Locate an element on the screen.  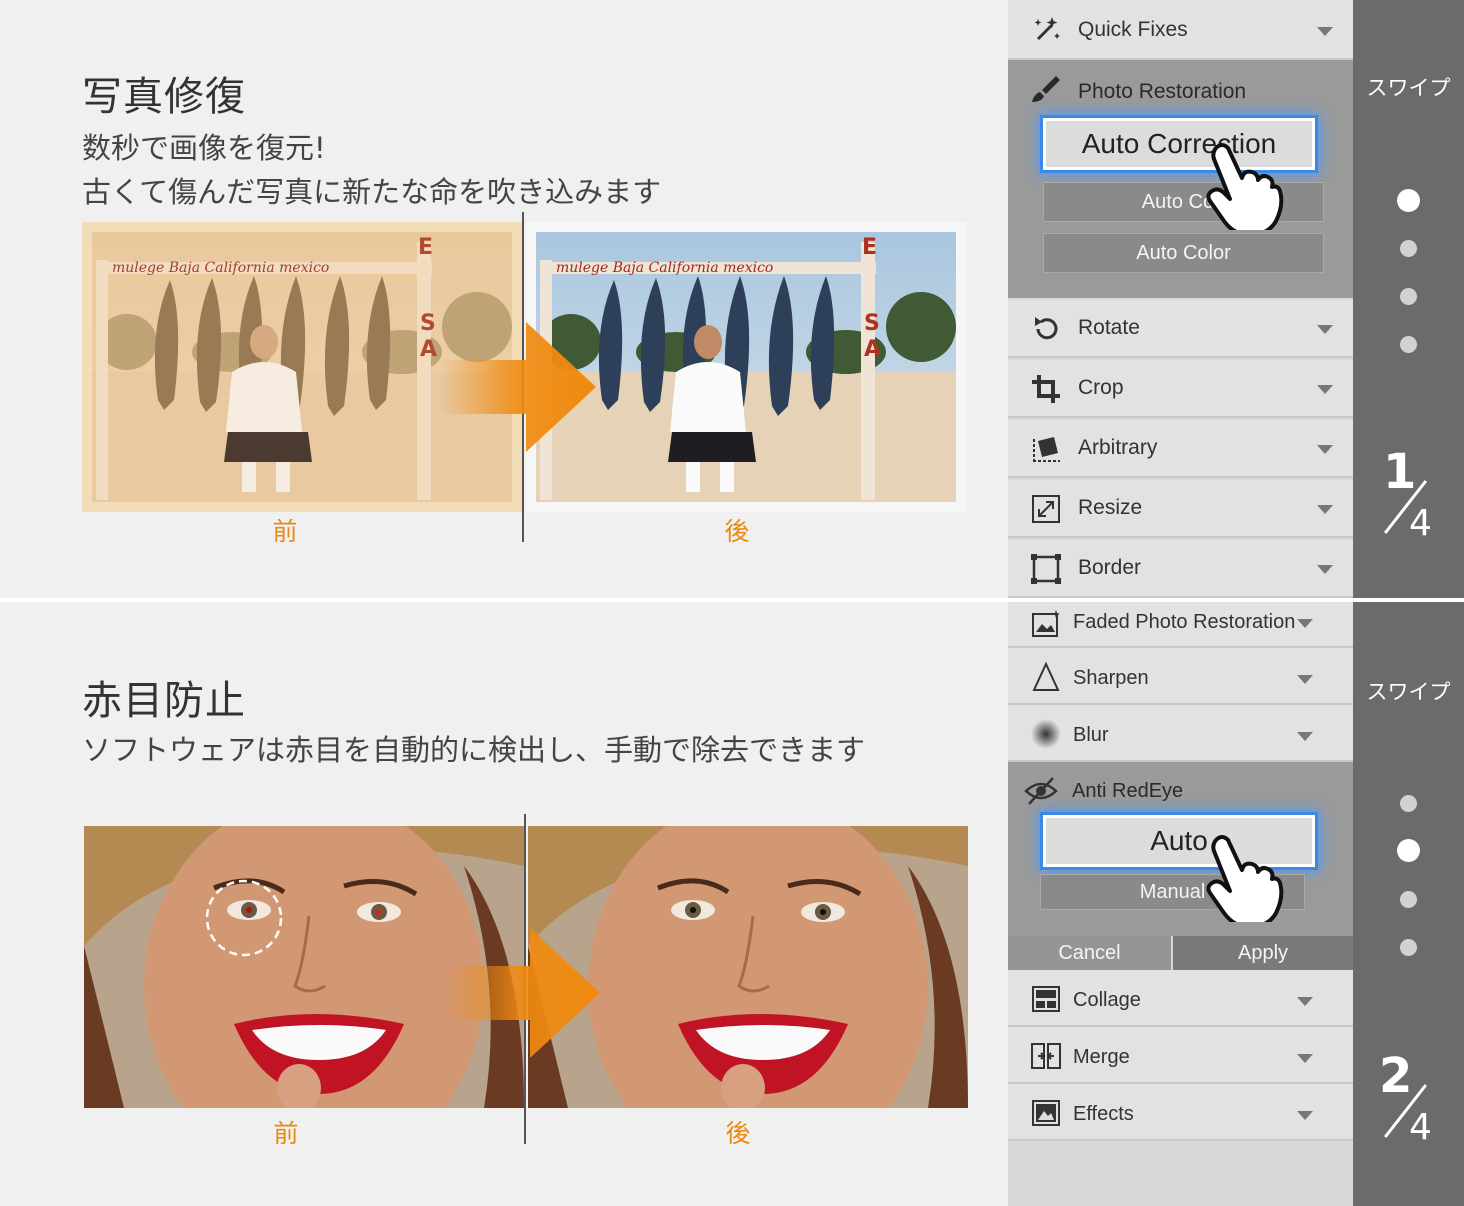
menu-label: Faded Photo Restoration is located at coordinates (1184, 622).